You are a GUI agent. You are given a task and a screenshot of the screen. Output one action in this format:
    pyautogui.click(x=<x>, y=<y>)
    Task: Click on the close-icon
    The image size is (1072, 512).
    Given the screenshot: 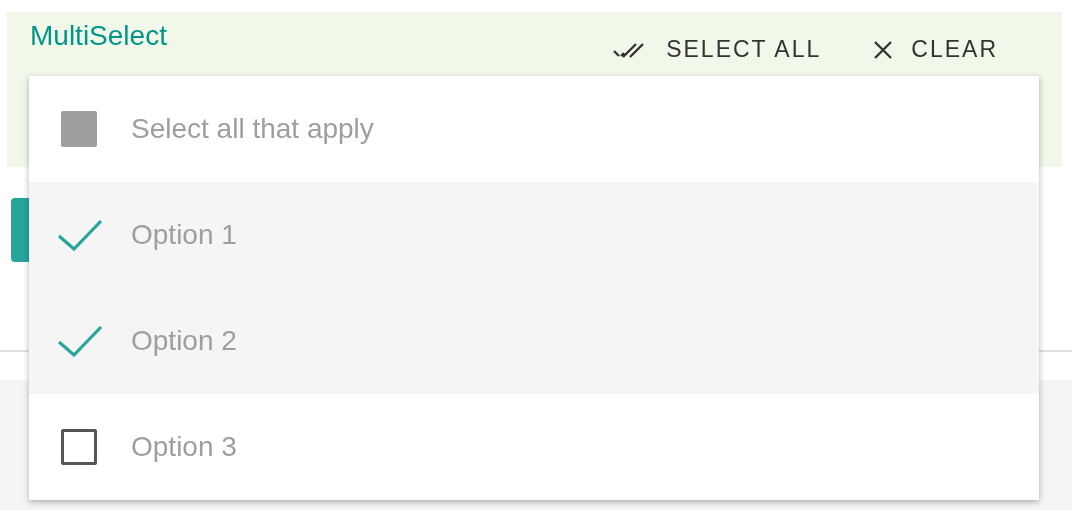 What is the action you would take?
    pyautogui.click(x=883, y=49)
    